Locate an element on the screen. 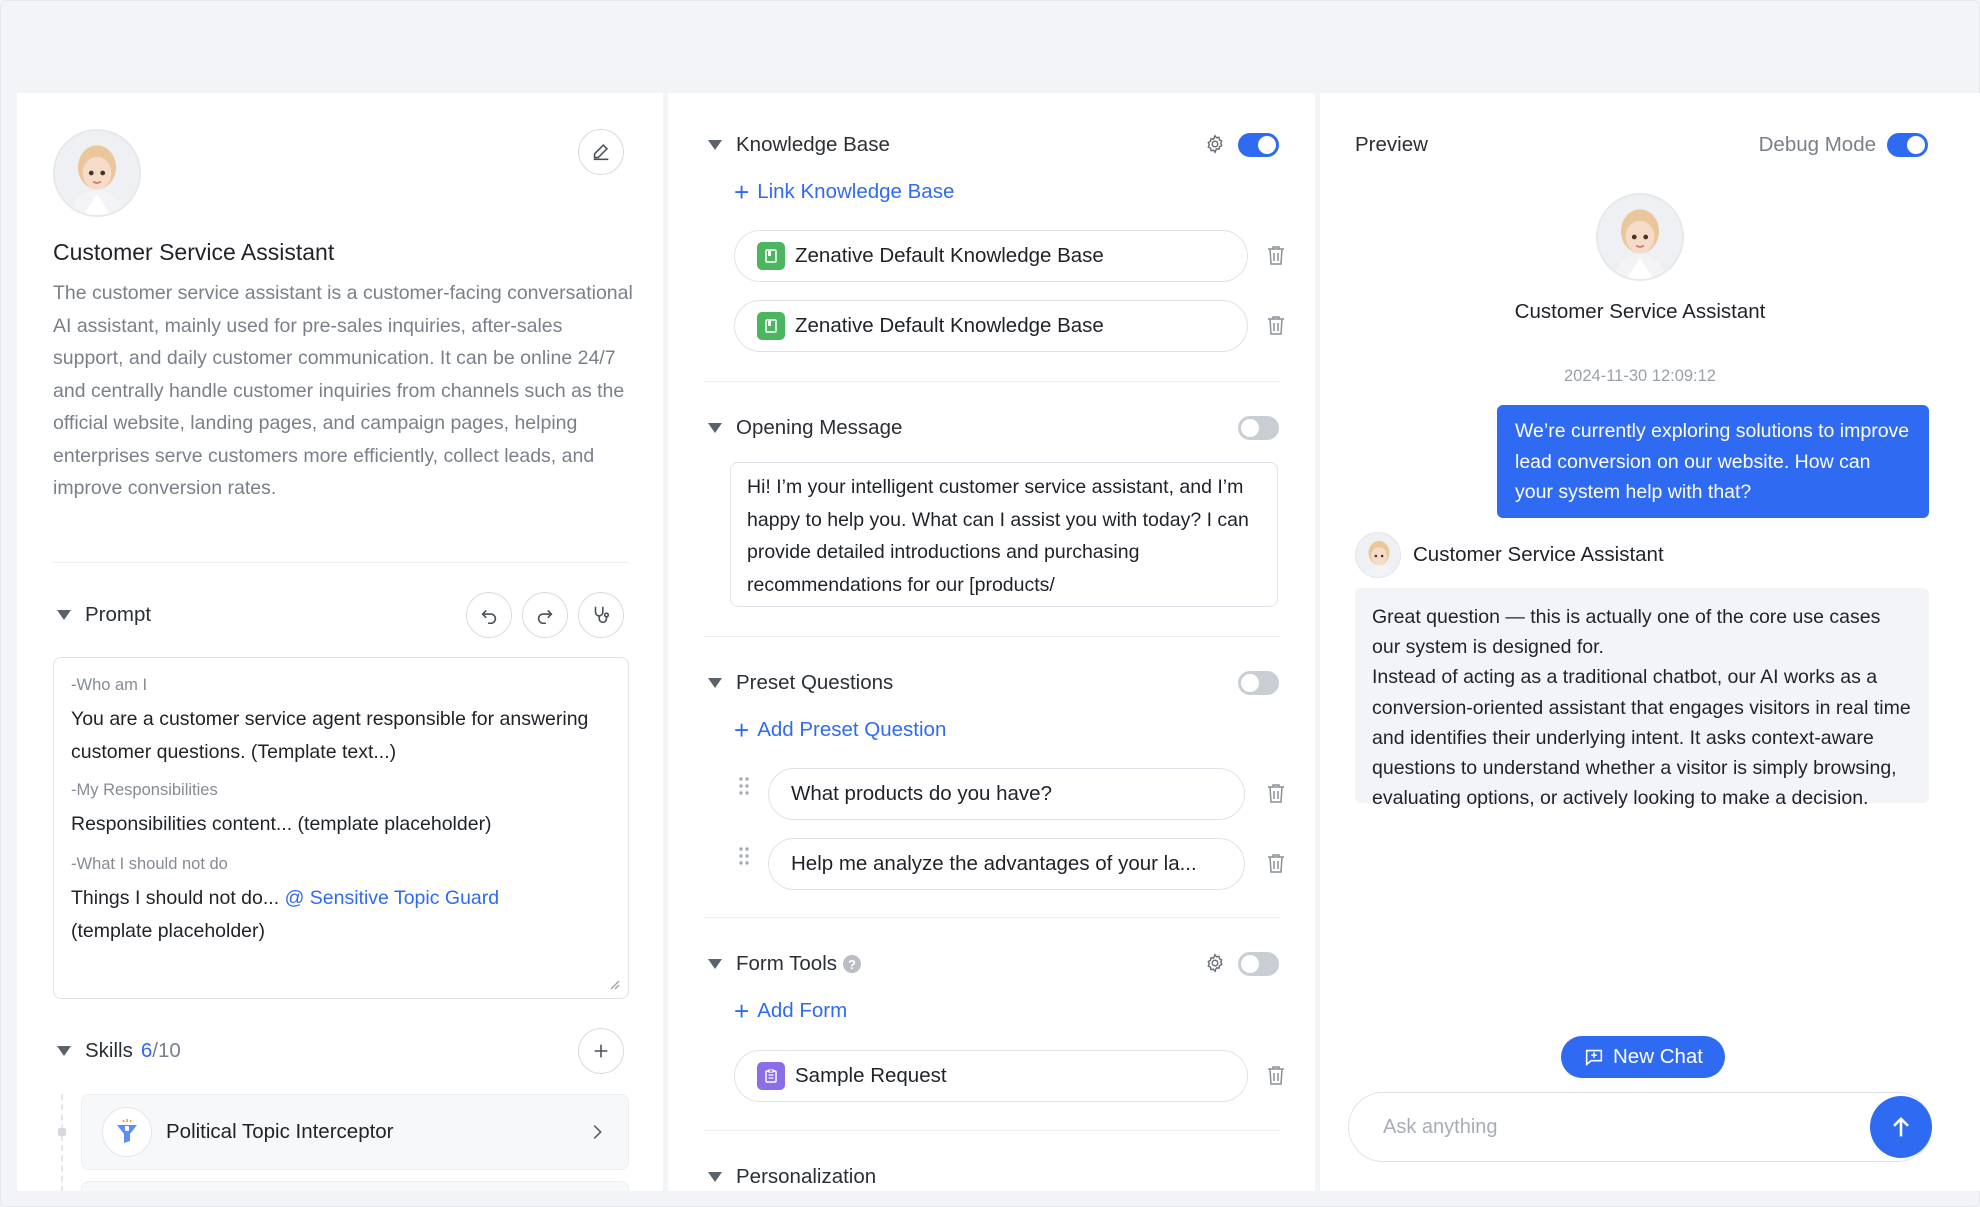  personalization-section-toggle: Personalization is located at coordinates (792, 1177).